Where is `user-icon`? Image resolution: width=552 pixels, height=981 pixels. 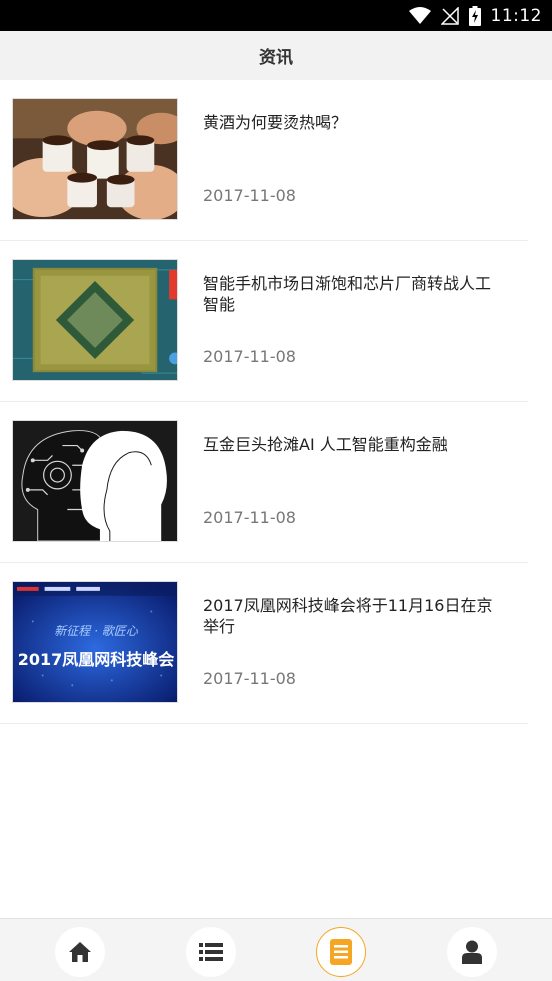
user-icon is located at coordinates (472, 952).